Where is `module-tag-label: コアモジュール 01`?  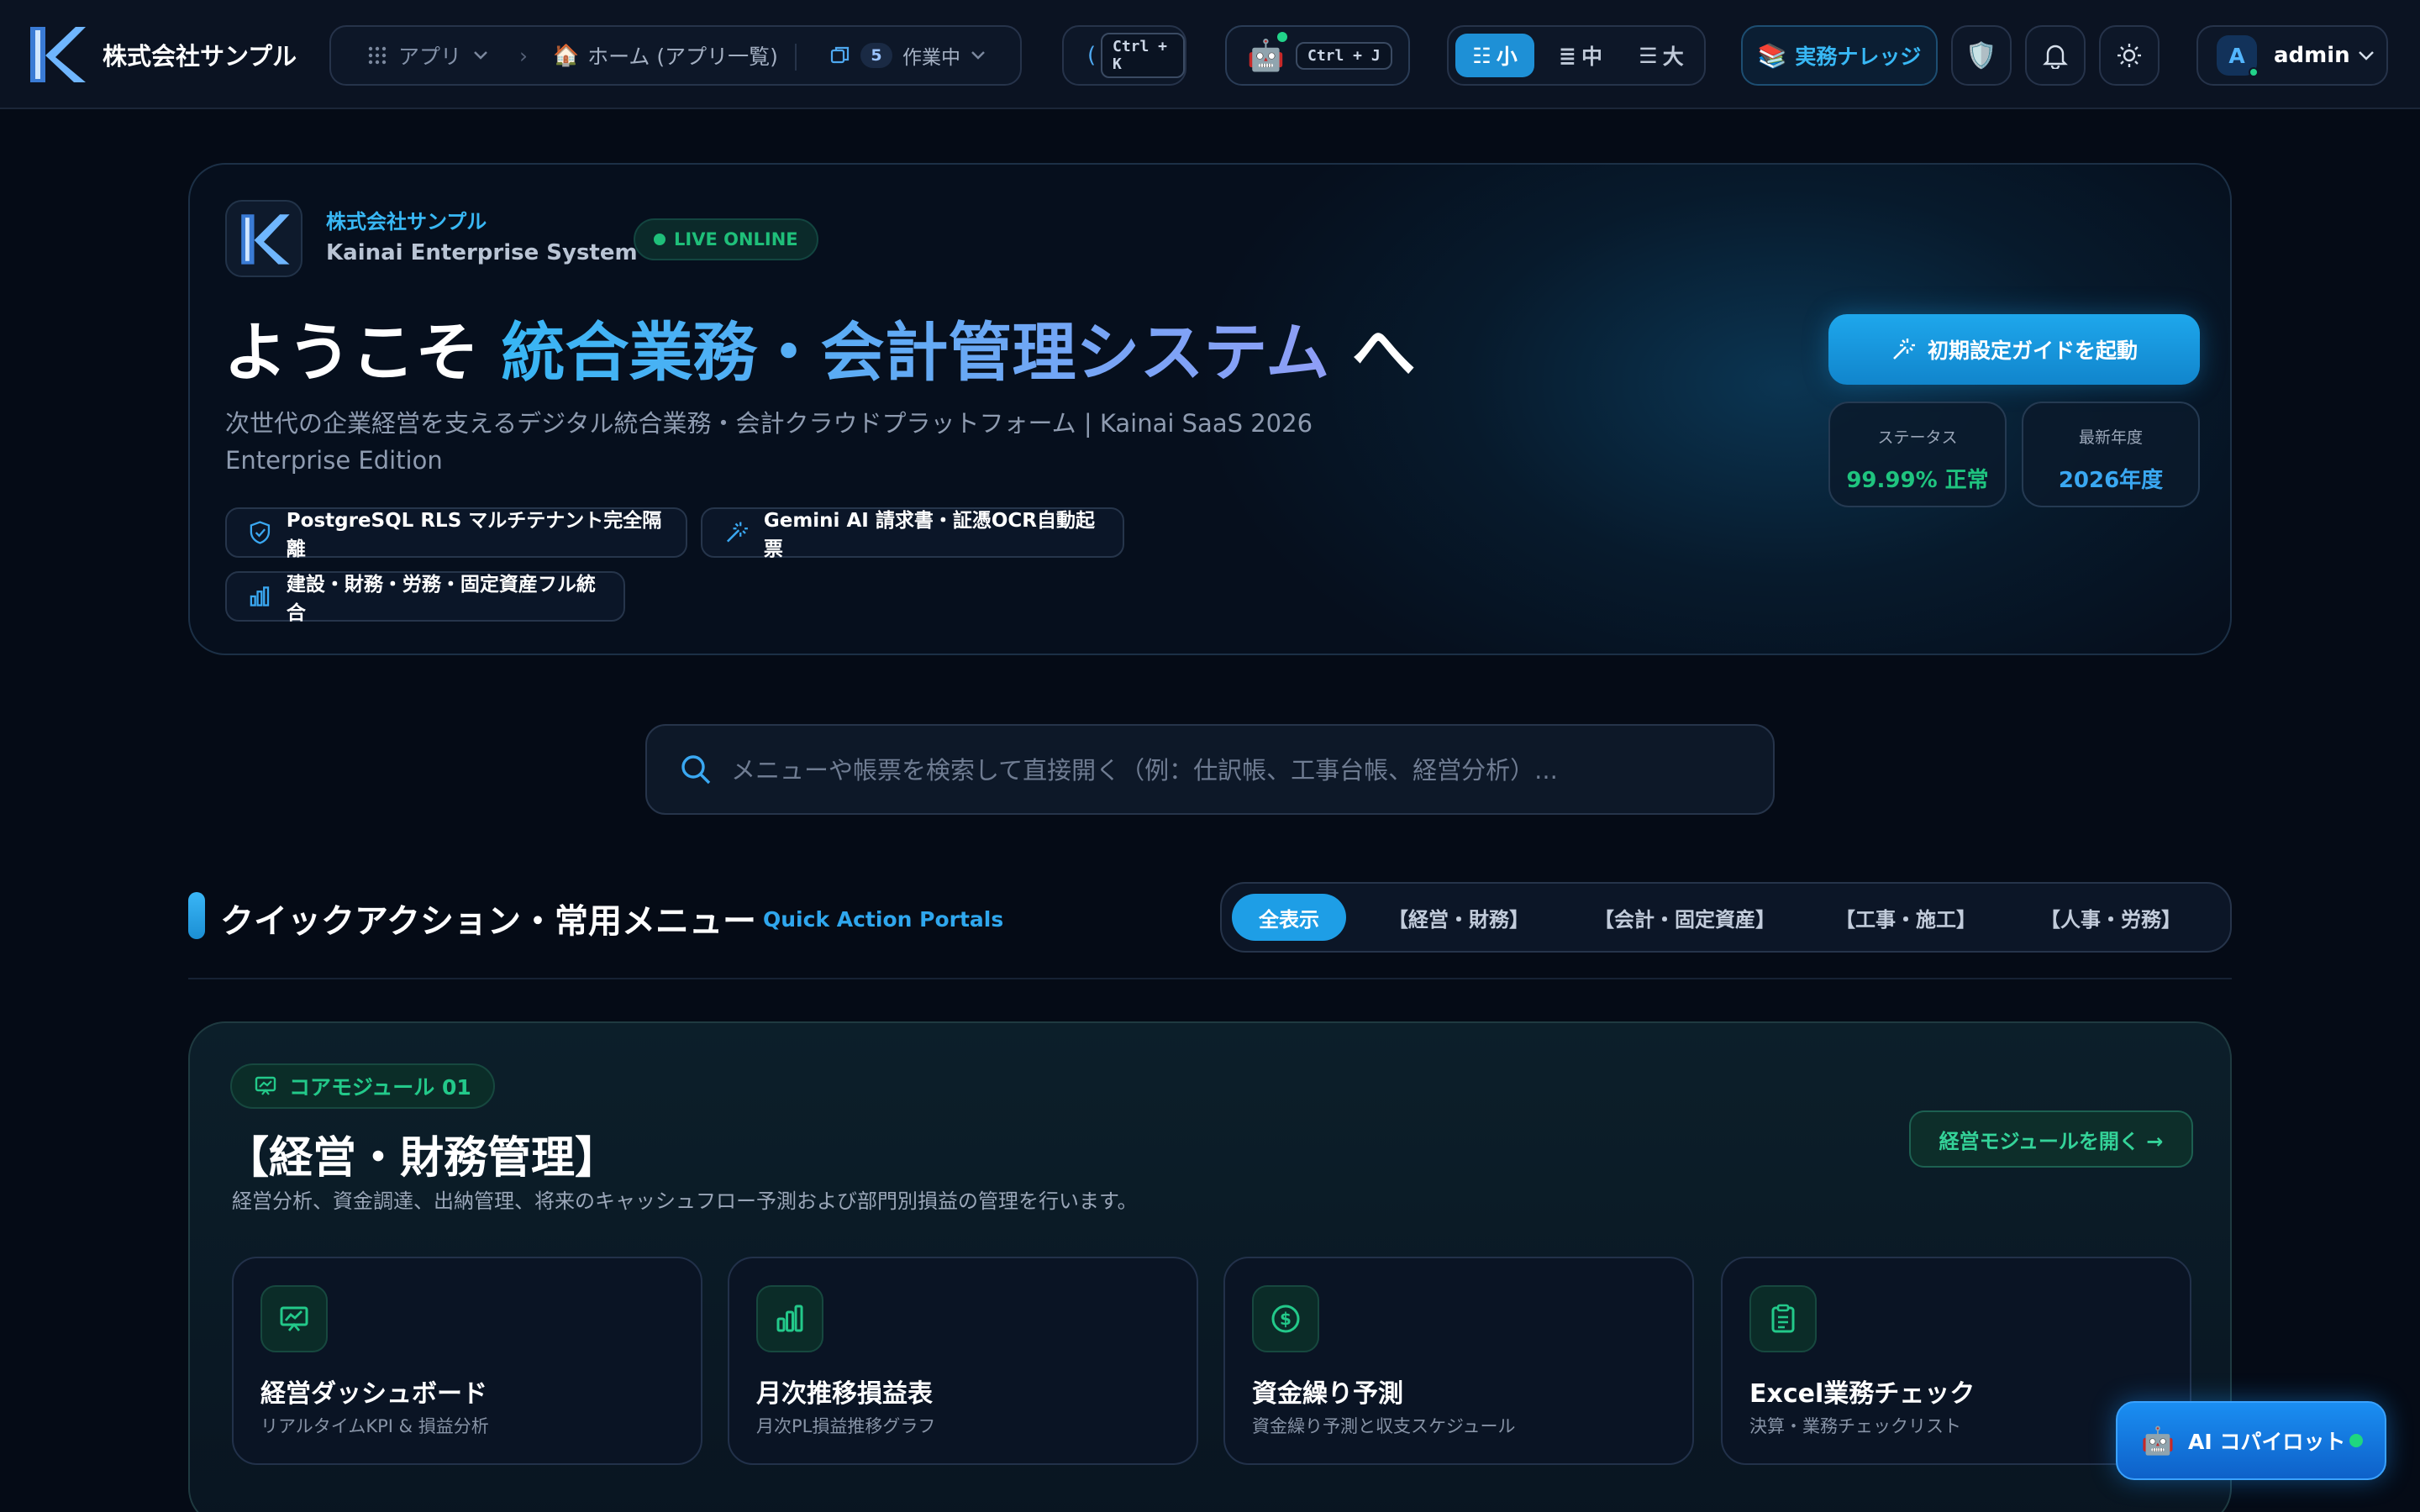
module-tag-label: コアモジュール 01 is located at coordinates (380, 1087).